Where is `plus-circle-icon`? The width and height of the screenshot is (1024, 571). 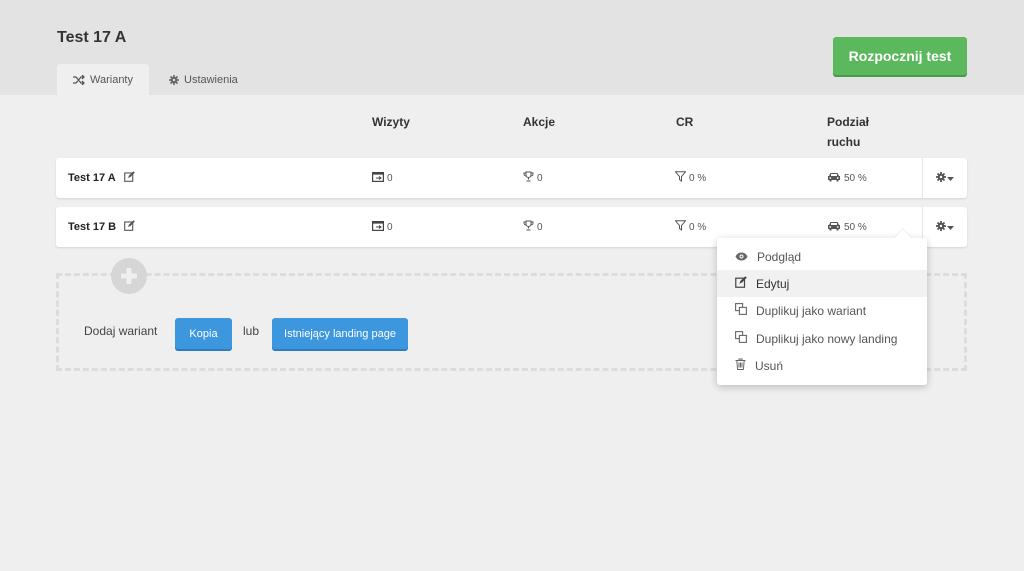
plus-circle-icon is located at coordinates (129, 276).